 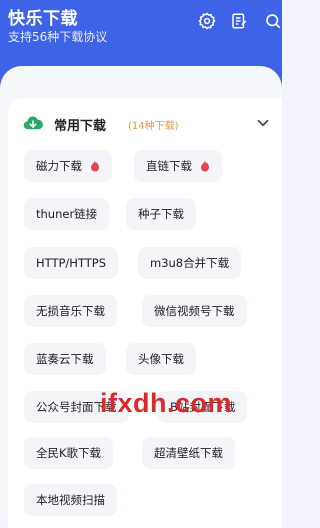 What do you see at coordinates (239, 21) in the screenshot?
I see `edit-note-icon` at bounding box center [239, 21].